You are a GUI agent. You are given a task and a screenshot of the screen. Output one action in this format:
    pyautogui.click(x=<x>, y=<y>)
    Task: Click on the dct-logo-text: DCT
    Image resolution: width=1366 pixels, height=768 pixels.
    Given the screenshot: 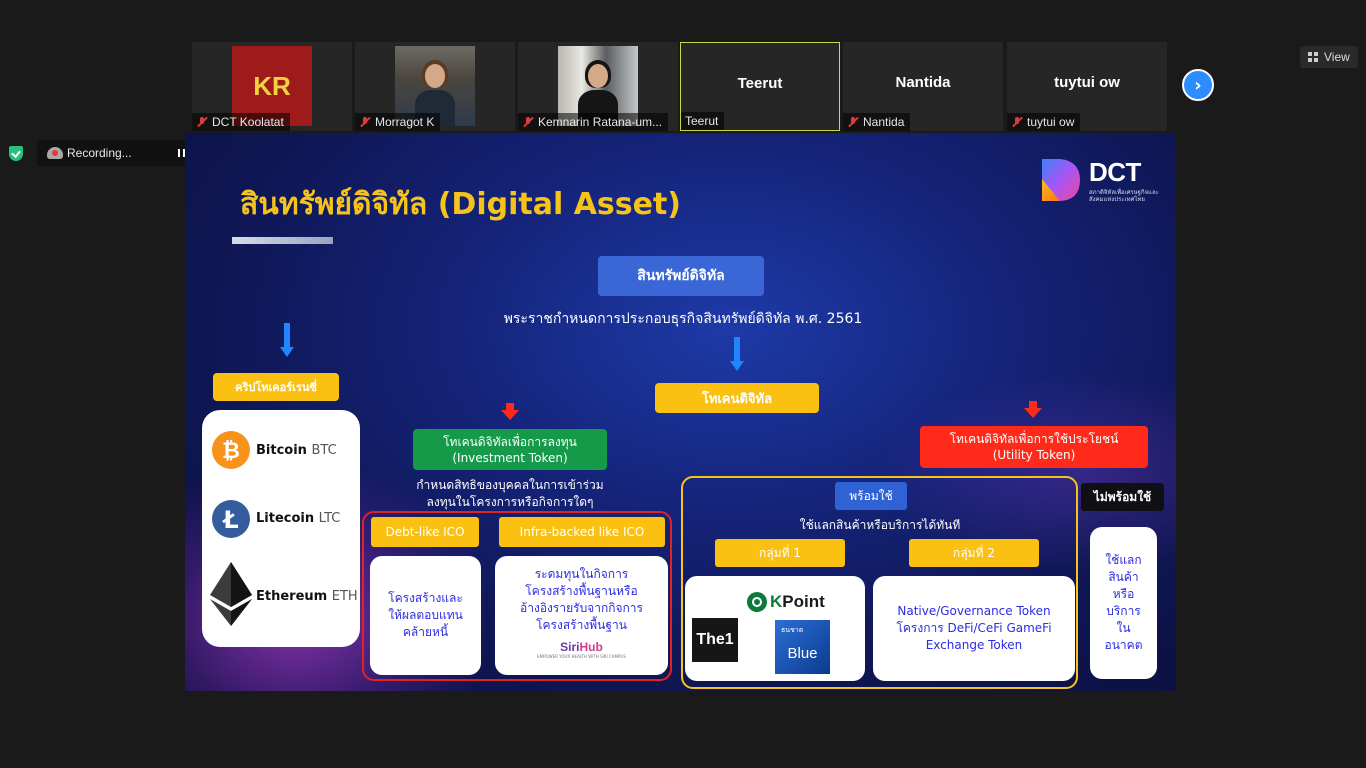 What is the action you would take?
    pyautogui.click(x=1115, y=172)
    